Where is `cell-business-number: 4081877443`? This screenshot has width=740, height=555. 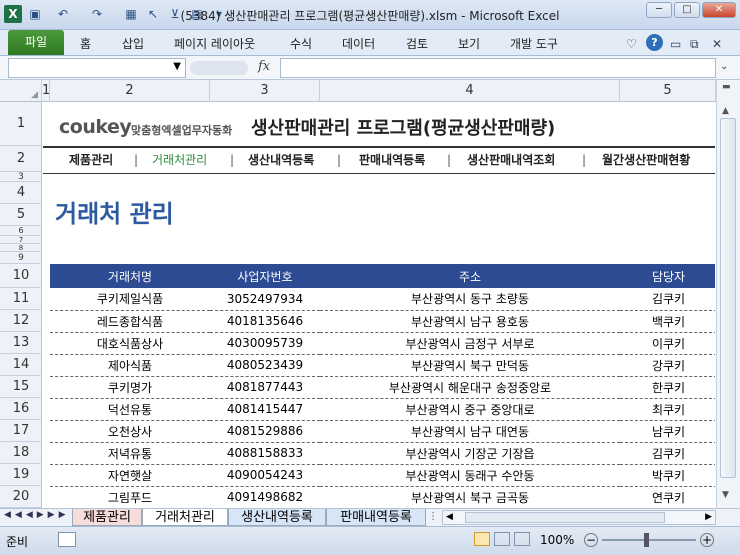
cell-business-number: 4081877443 is located at coordinates (265, 387).